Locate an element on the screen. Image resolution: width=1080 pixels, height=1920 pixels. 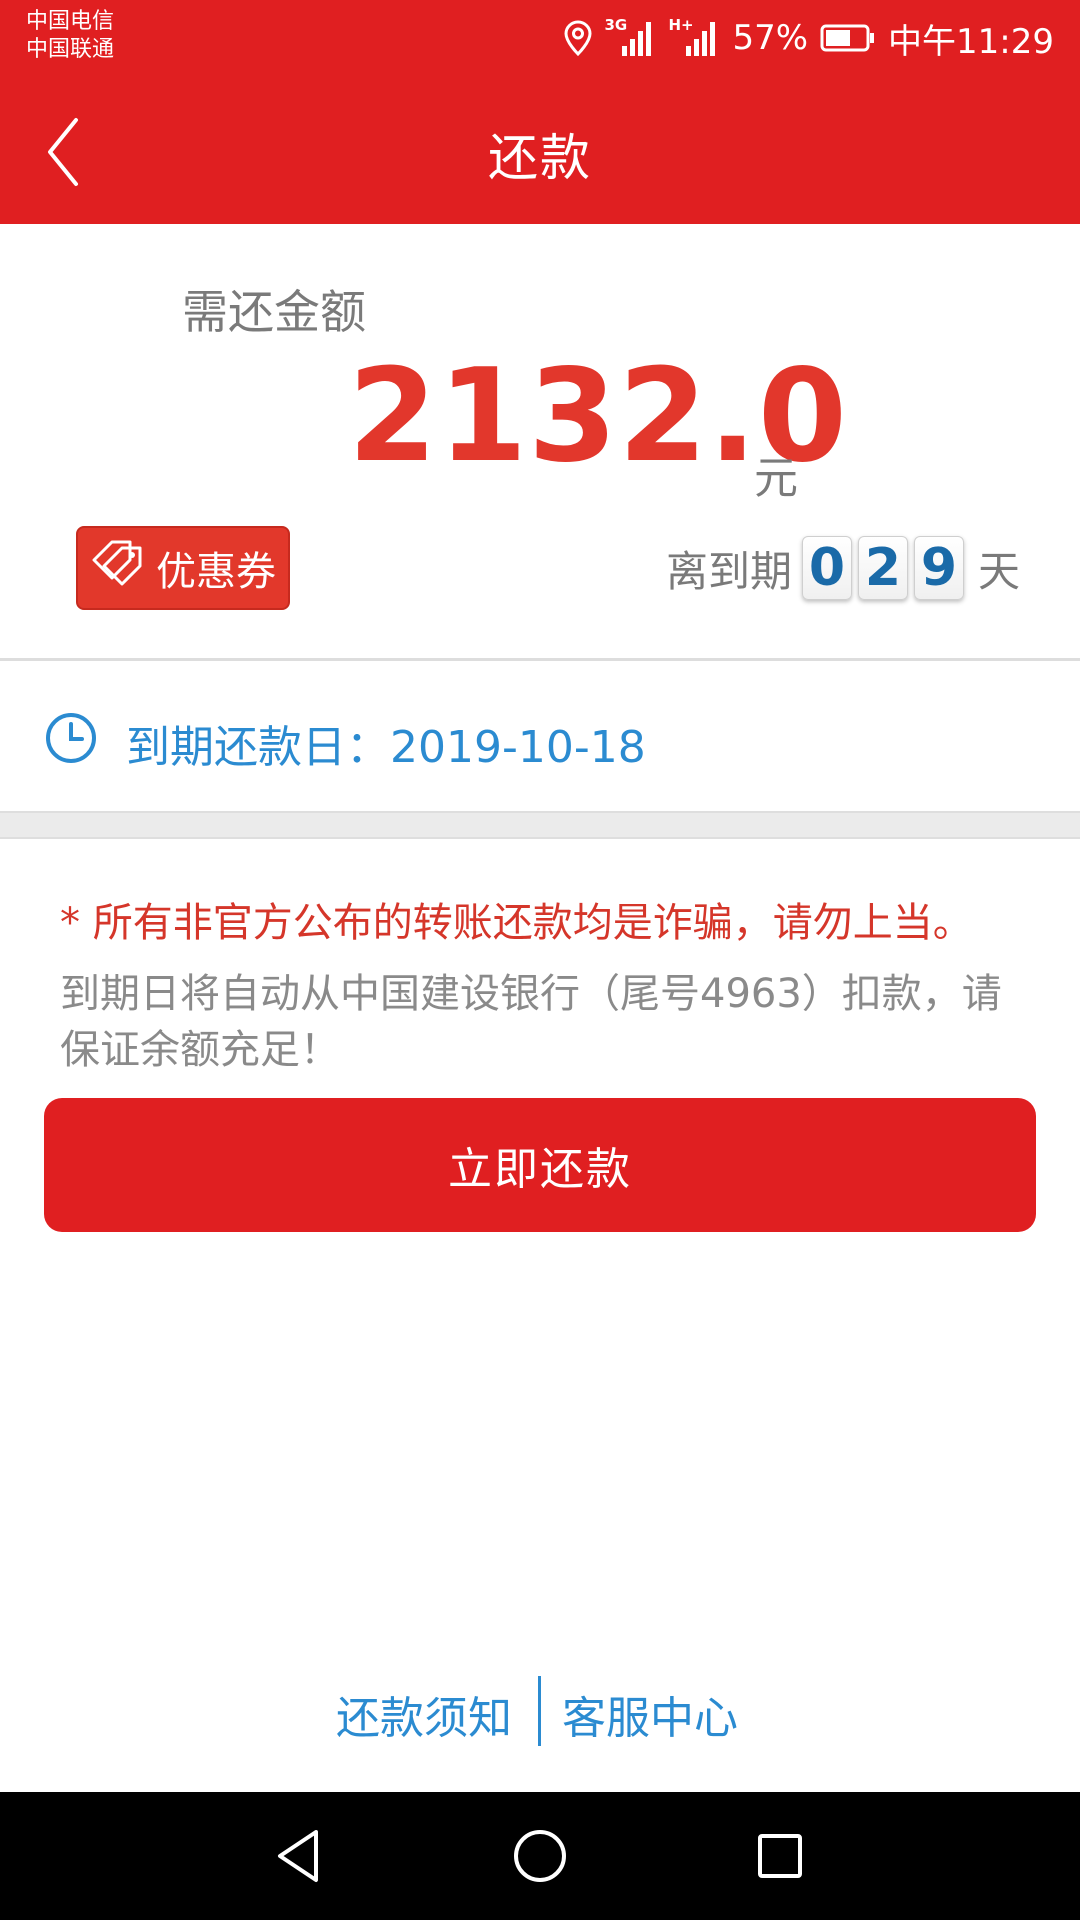
triangle-back-icon is located at coordinates (298, 1856).